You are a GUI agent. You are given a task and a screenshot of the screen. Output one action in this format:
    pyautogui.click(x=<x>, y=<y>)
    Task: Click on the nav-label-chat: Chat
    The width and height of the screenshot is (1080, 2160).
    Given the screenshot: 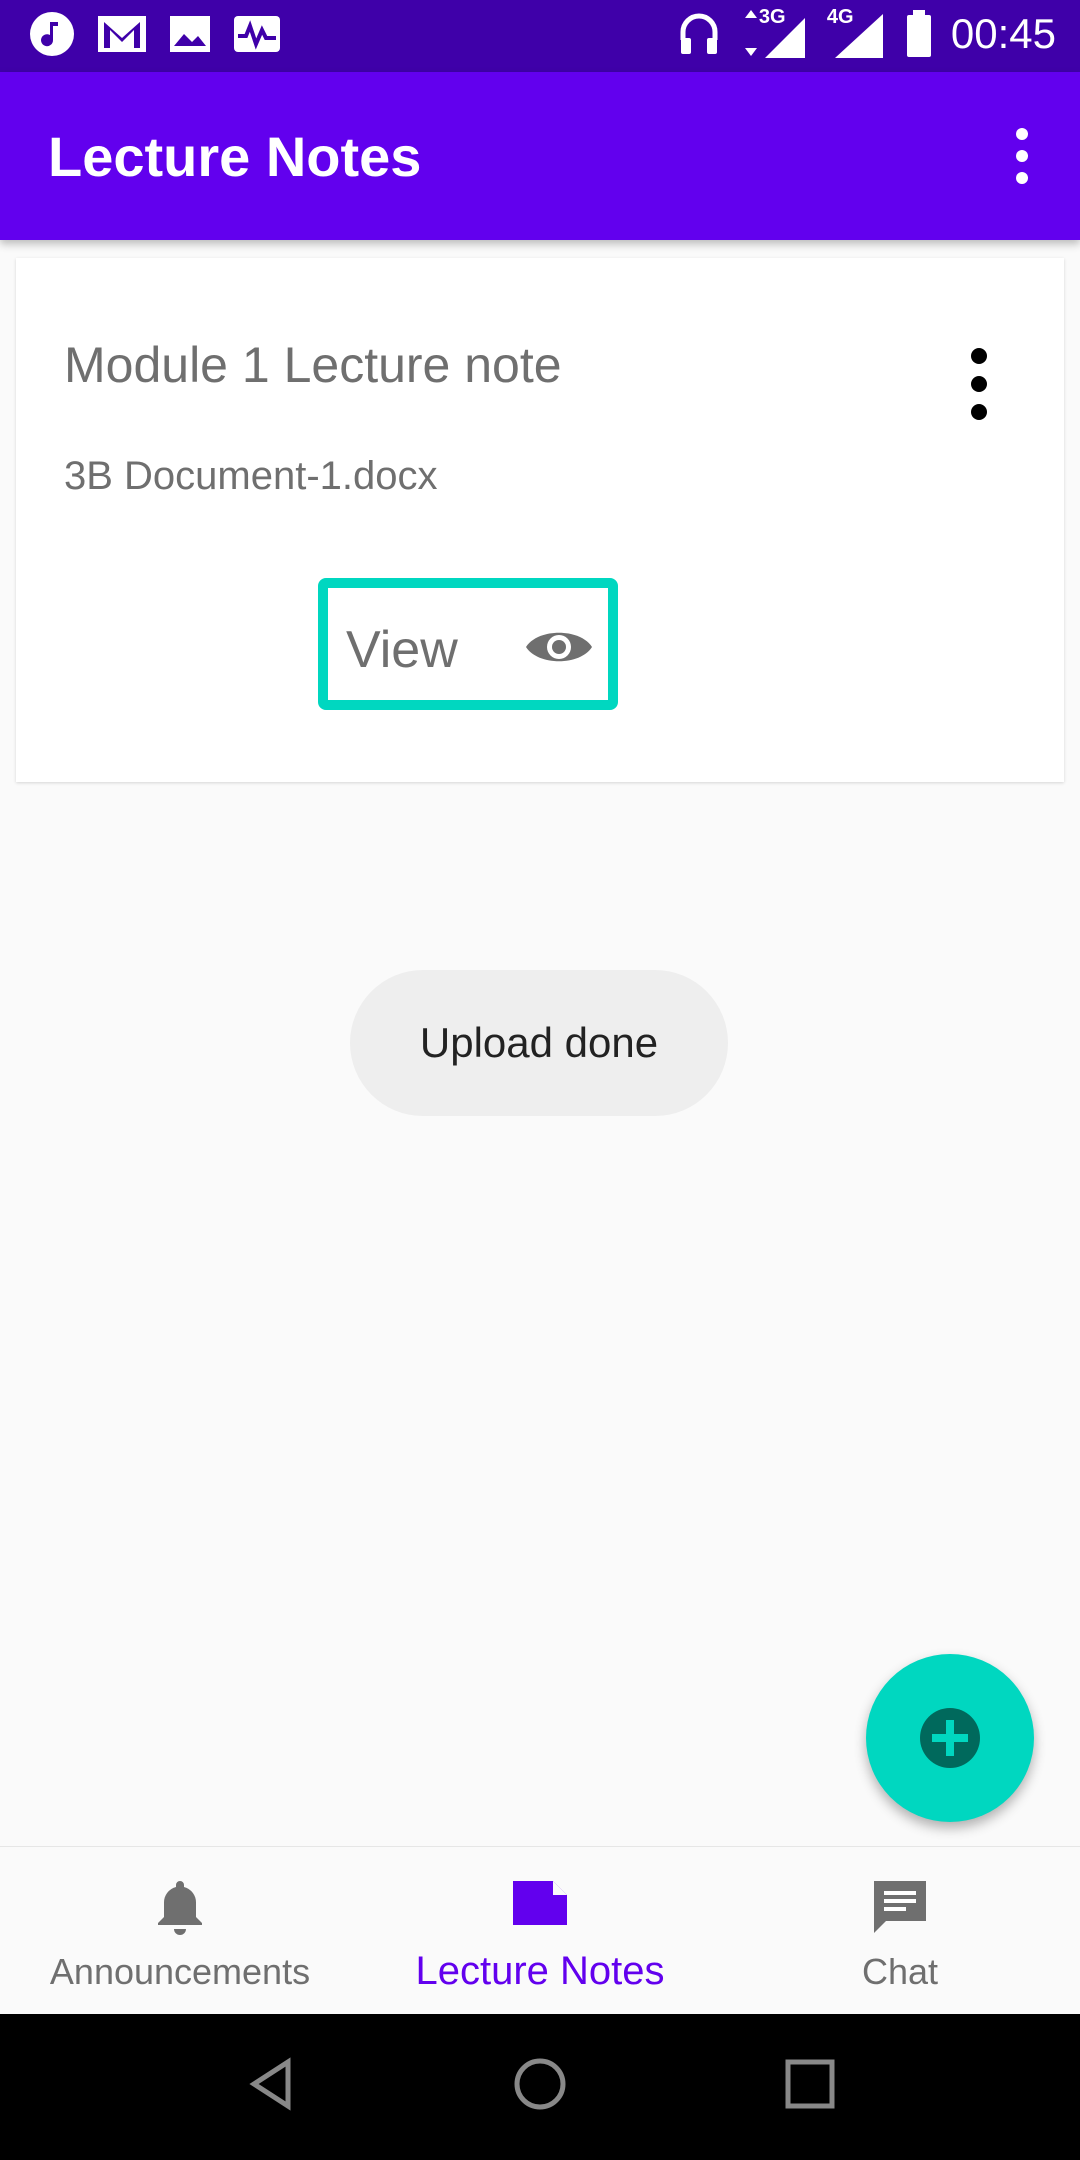 What is the action you would take?
    pyautogui.click(x=900, y=1971)
    